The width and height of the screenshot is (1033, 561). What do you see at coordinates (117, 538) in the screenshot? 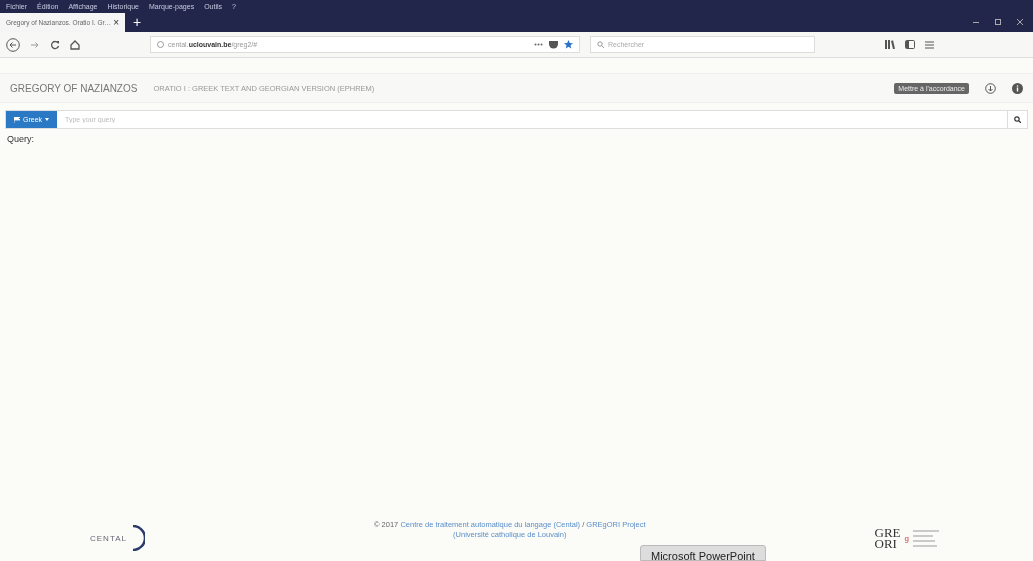
I see `cental-logo: CENTAL` at bounding box center [117, 538].